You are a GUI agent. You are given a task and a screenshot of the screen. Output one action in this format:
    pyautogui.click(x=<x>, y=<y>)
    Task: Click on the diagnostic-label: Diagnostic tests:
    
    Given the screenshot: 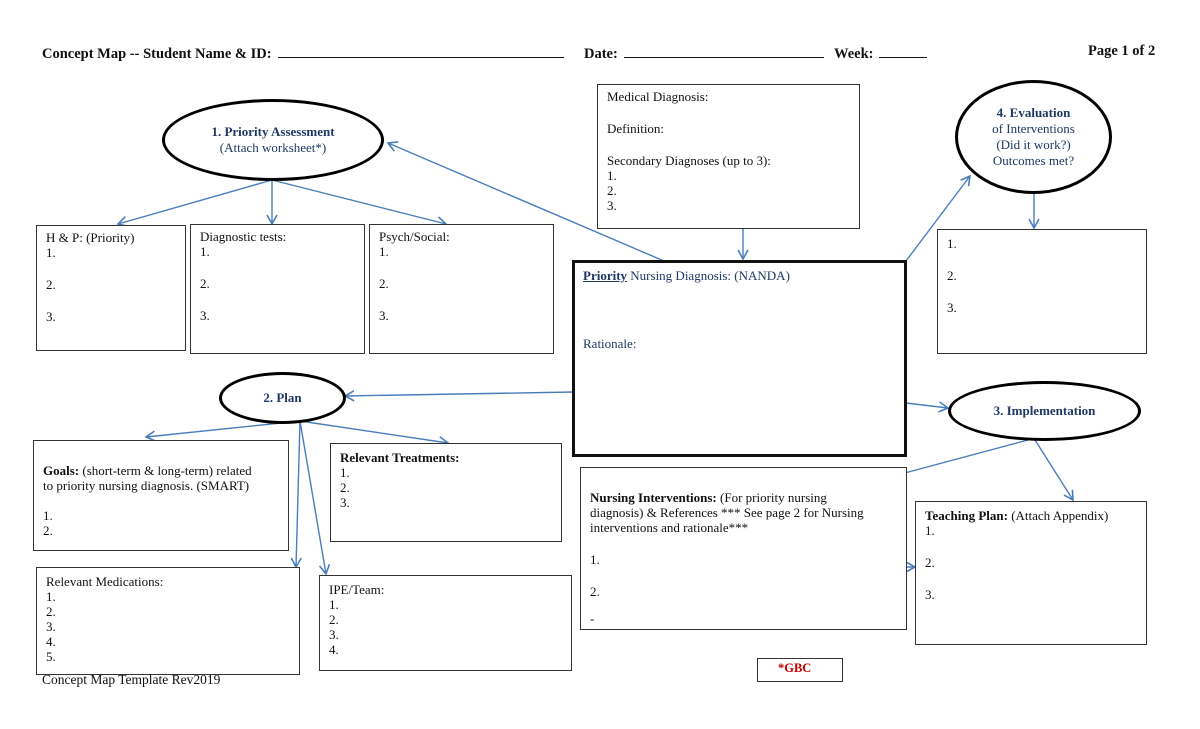 What is the action you would take?
    pyautogui.click(x=243, y=236)
    